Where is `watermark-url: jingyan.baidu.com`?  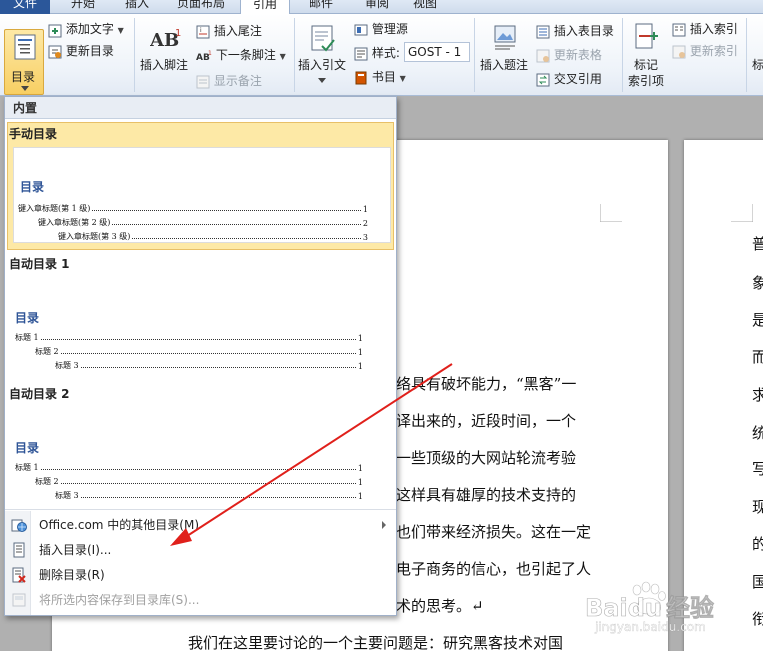 watermark-url: jingyan.baidu.com is located at coordinates (650, 627).